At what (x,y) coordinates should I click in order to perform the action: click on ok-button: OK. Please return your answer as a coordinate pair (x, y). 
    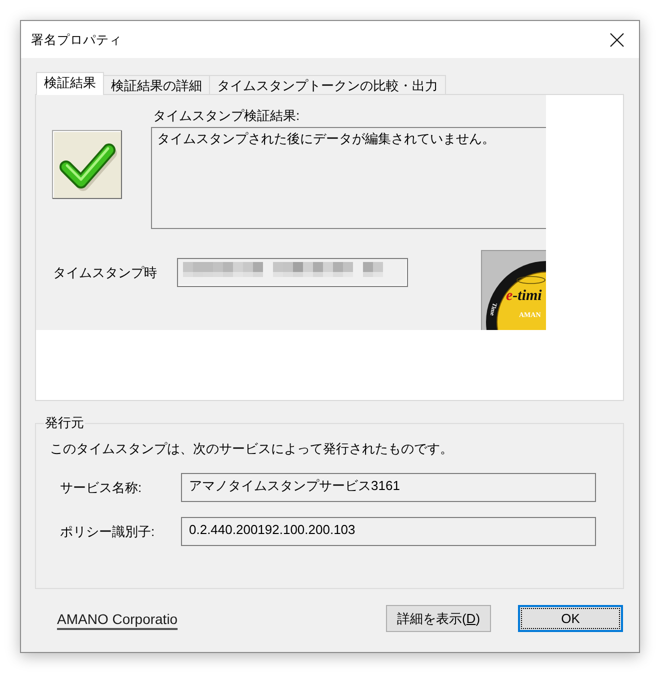
    Looking at the image, I should click on (570, 618).